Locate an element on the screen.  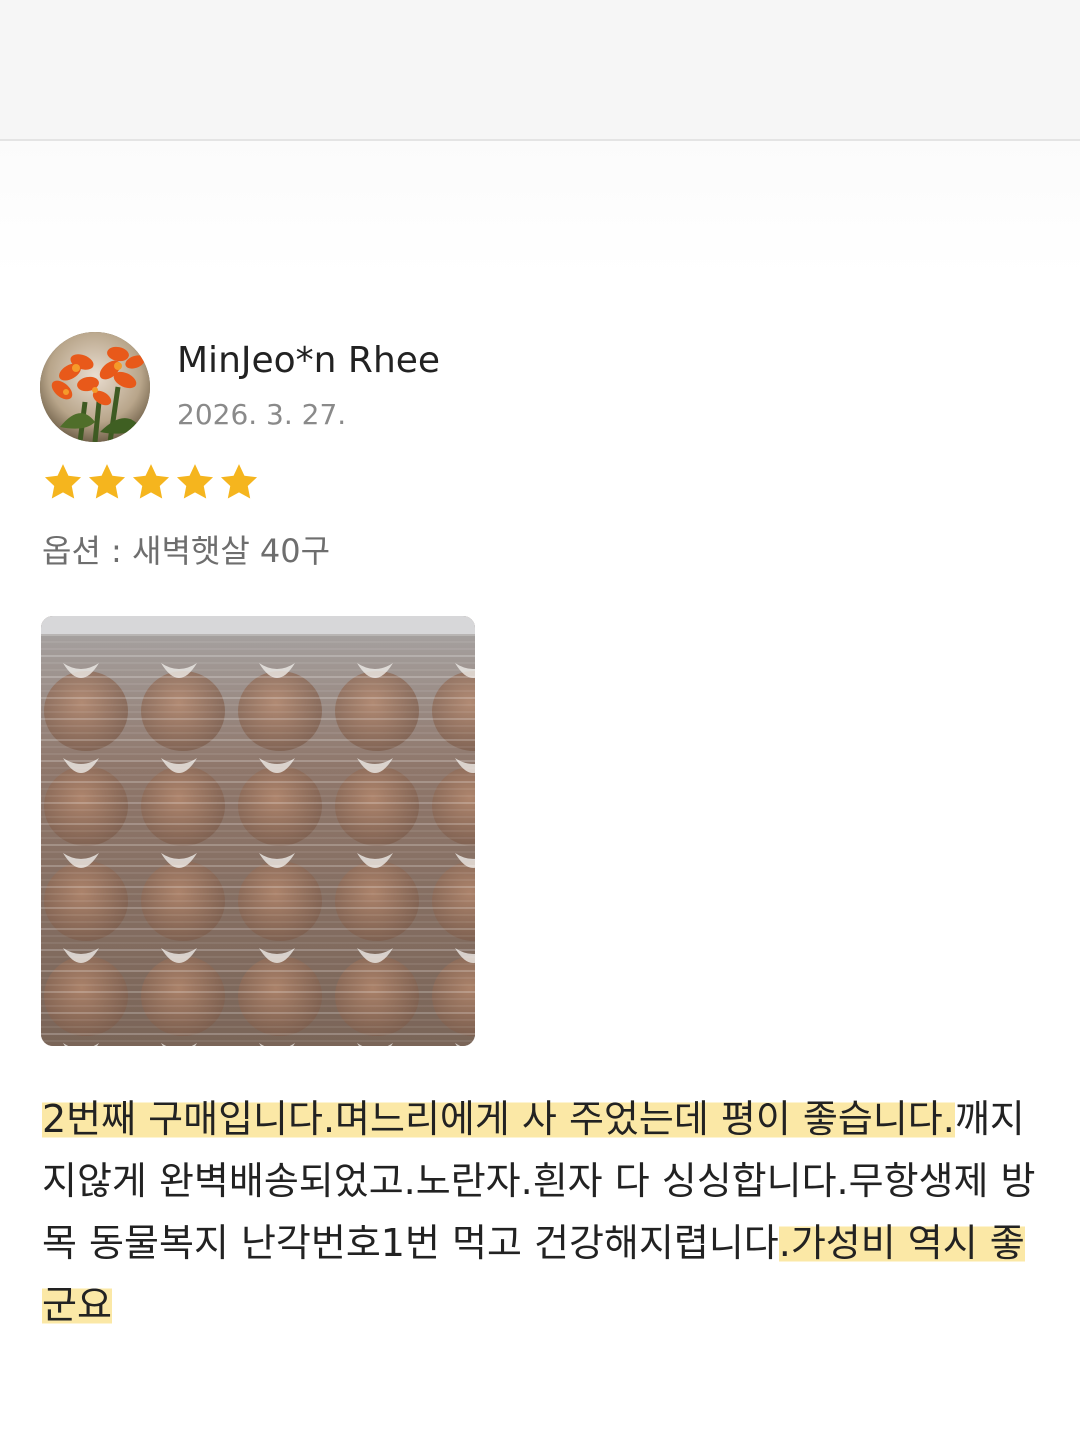
egg-tray-photo-icon is located at coordinates (258, 831).